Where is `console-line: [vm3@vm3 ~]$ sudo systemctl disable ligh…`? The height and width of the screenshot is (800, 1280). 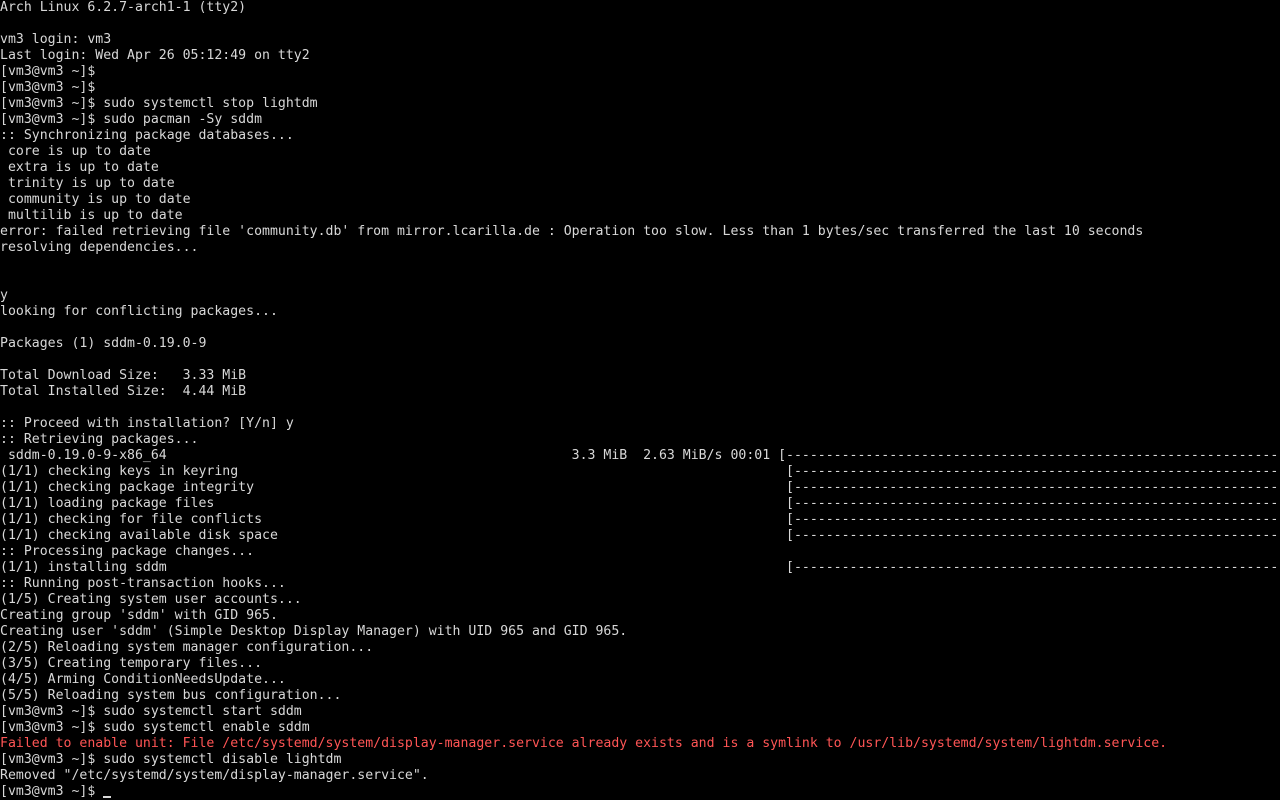
console-line: [vm3@vm3 ~]$ sudo systemctl disable ligh… is located at coordinates (171, 759).